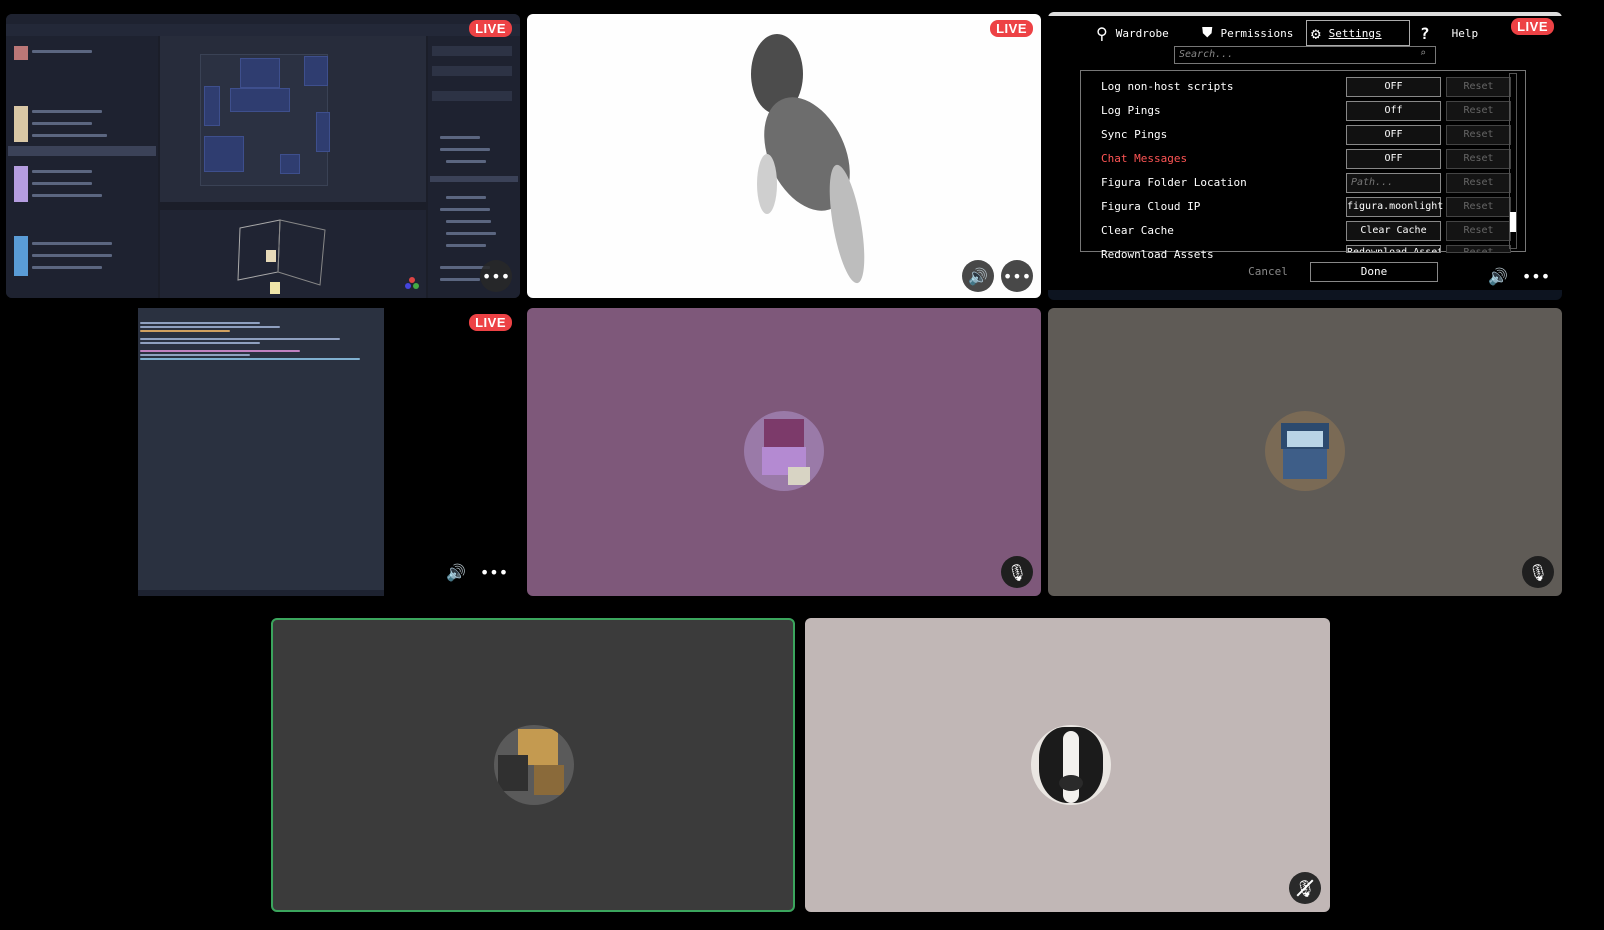 The width and height of the screenshot is (1604, 930). Describe the element at coordinates (1306, 183) in the screenshot. I see `setting-row: Figura Folder Location Path... Reset` at that location.